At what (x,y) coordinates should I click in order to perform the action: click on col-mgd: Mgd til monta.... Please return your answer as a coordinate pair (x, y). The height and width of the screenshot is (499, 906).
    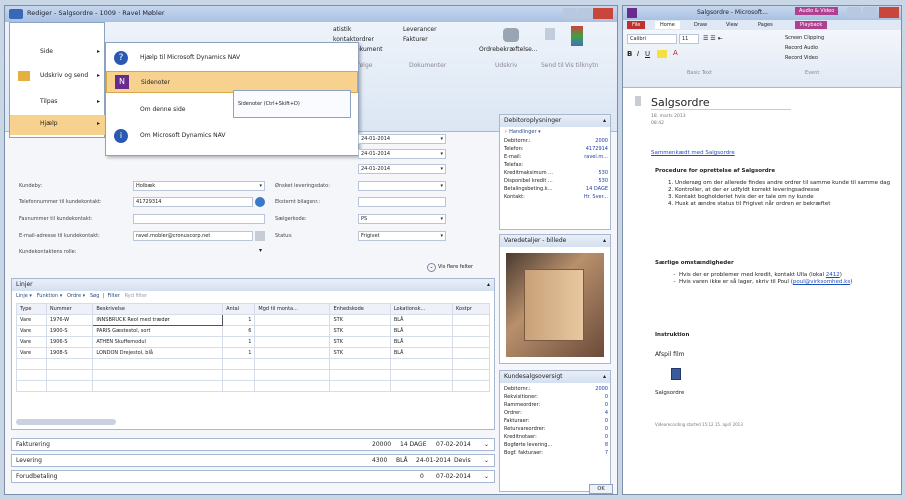
    Looking at the image, I should click on (292, 309).